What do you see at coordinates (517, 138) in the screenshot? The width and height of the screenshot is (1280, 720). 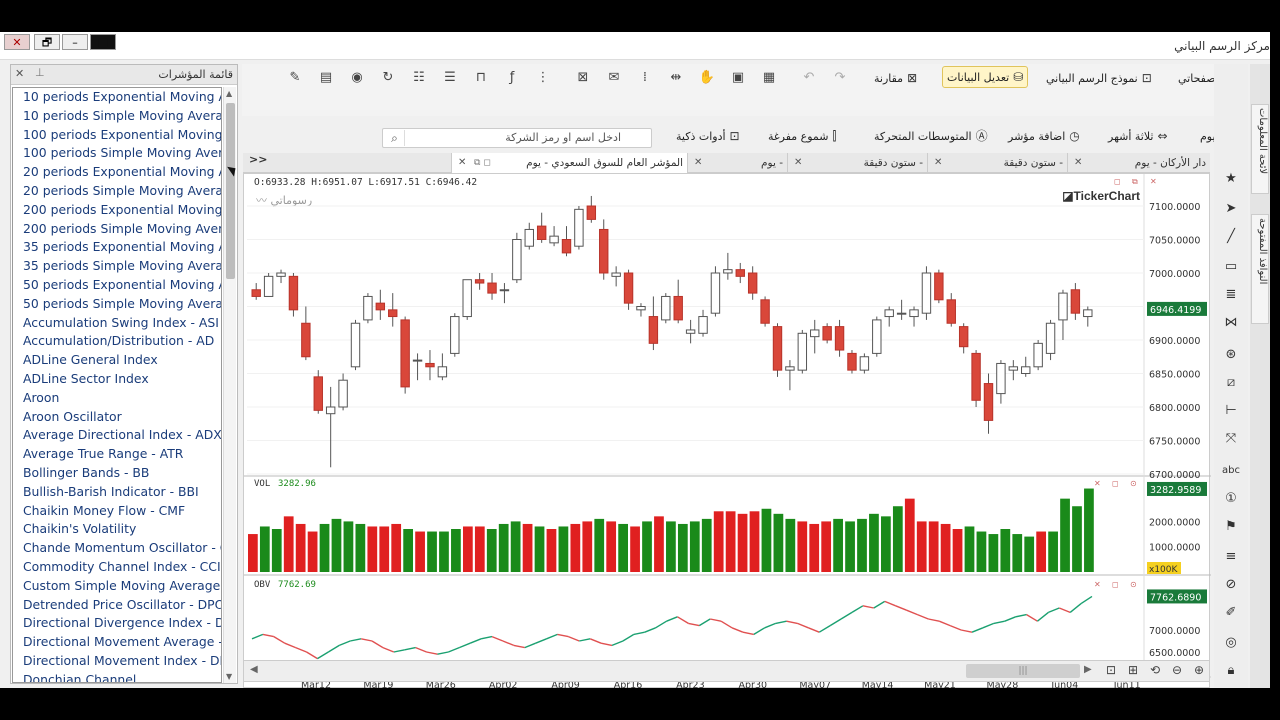 I see `company-search-input: ⌕ ادخل اسم او رمز الشركة` at bounding box center [517, 138].